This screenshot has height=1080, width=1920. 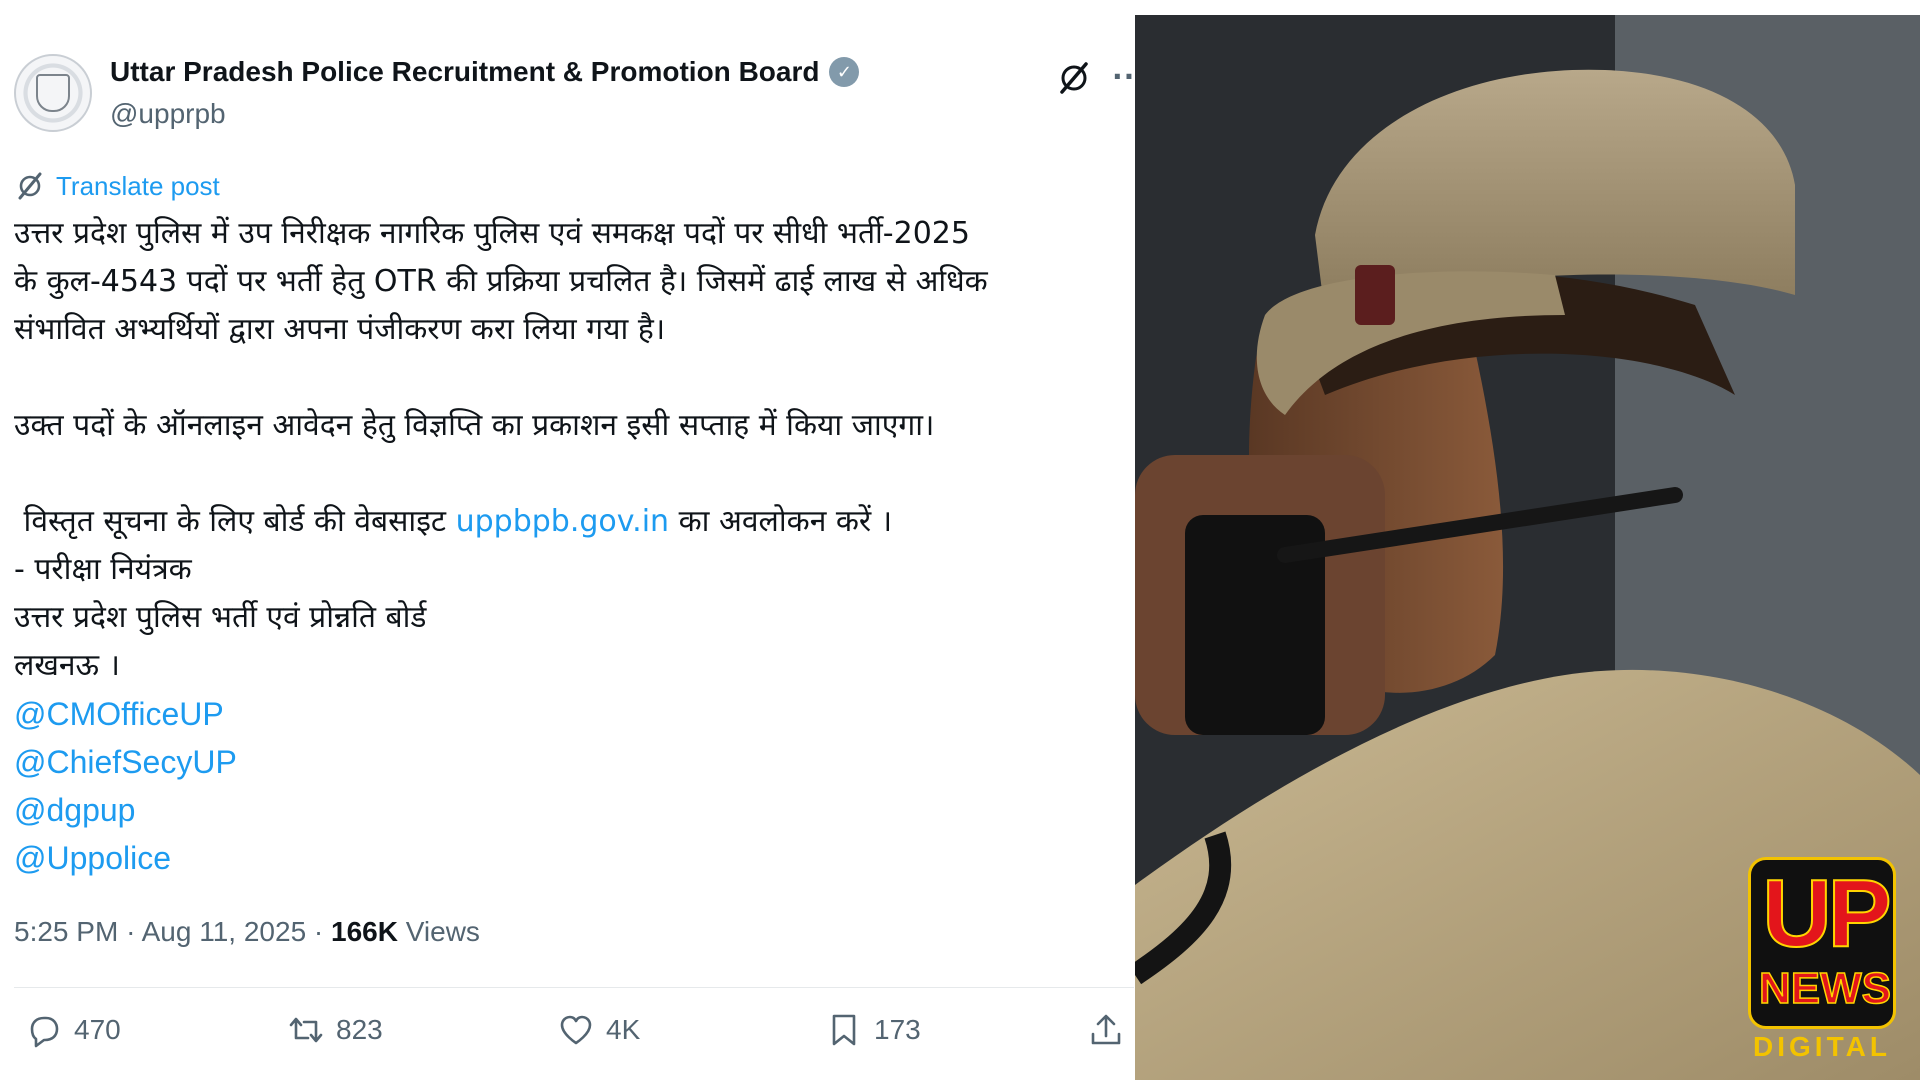 I want to click on body-line: - परीक्षा नियंत्रक, so click(x=103, y=569).